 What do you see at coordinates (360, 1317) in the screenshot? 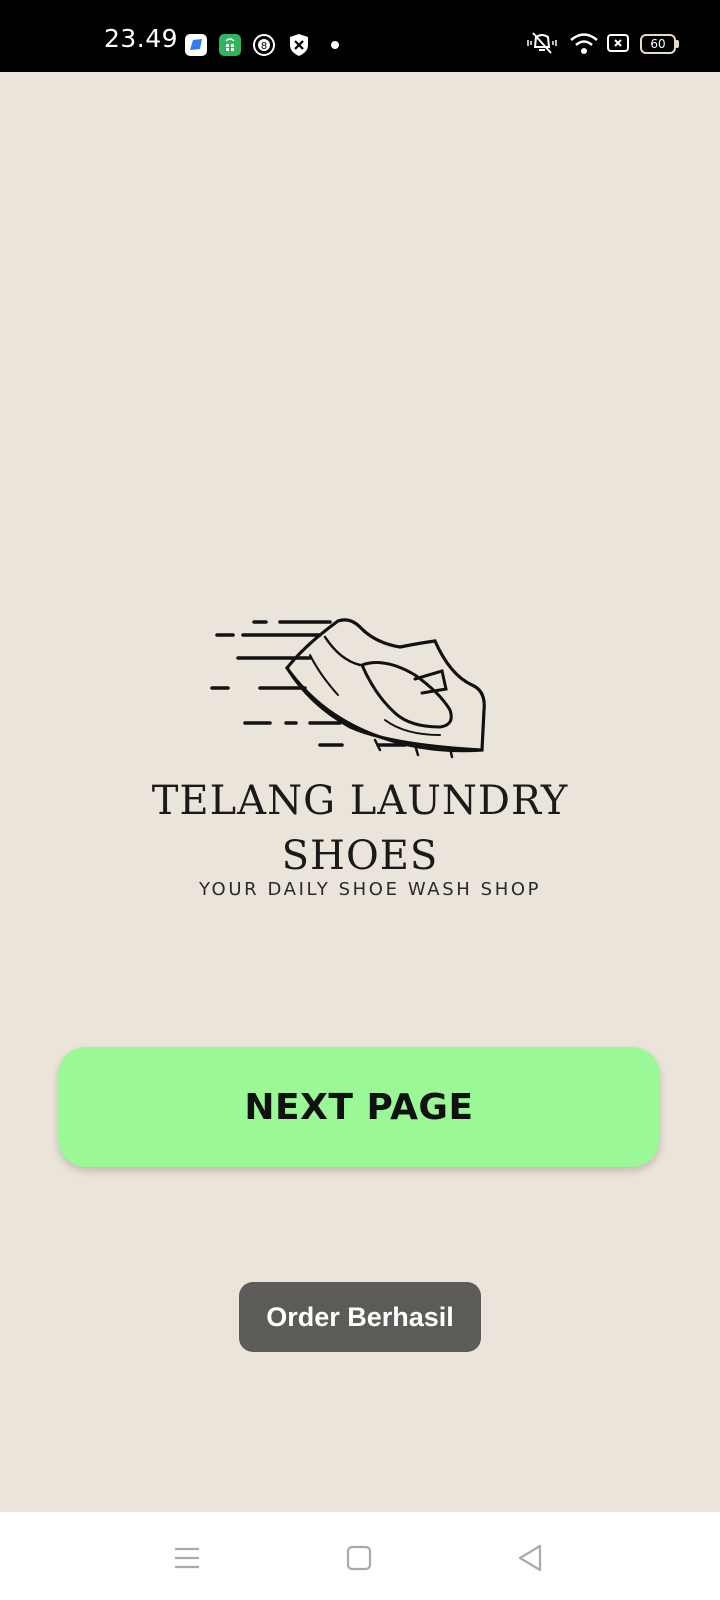
I see `order-success-toast: Order Berhasil` at bounding box center [360, 1317].